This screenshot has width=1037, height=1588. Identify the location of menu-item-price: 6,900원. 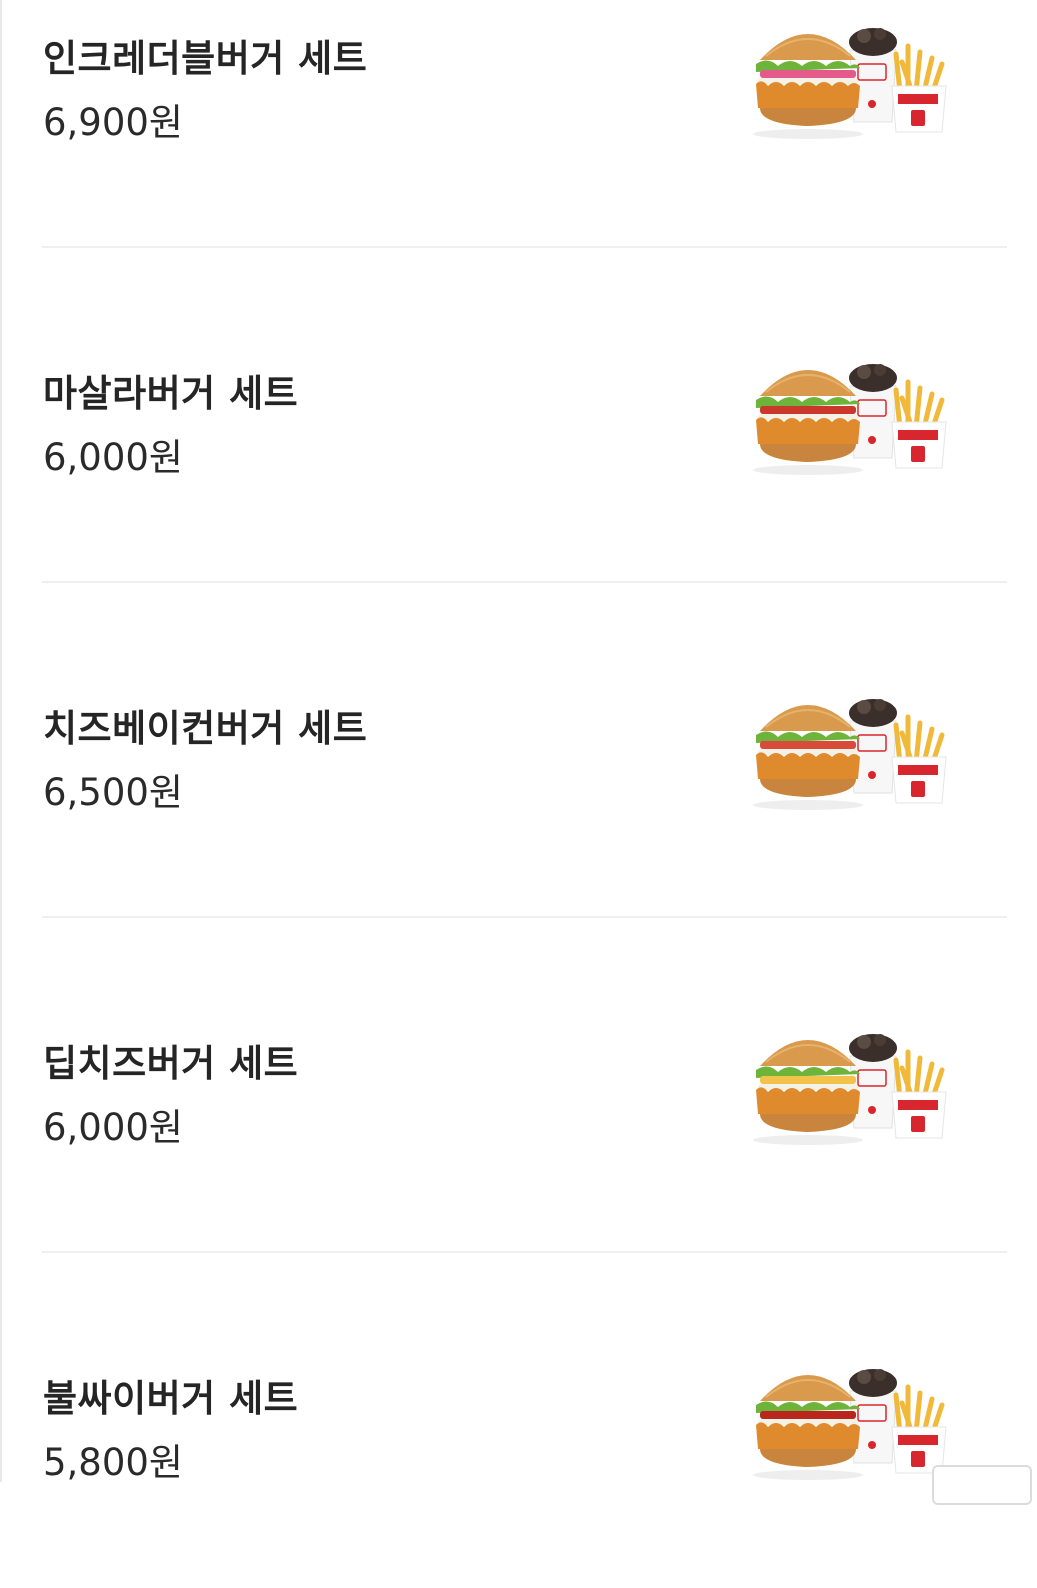
(113, 122).